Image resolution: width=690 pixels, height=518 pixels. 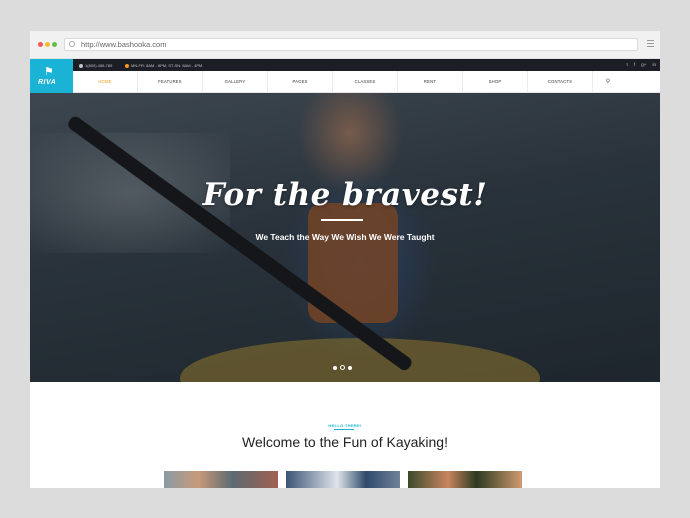 I want to click on slider-pagination, so click(x=344, y=366).